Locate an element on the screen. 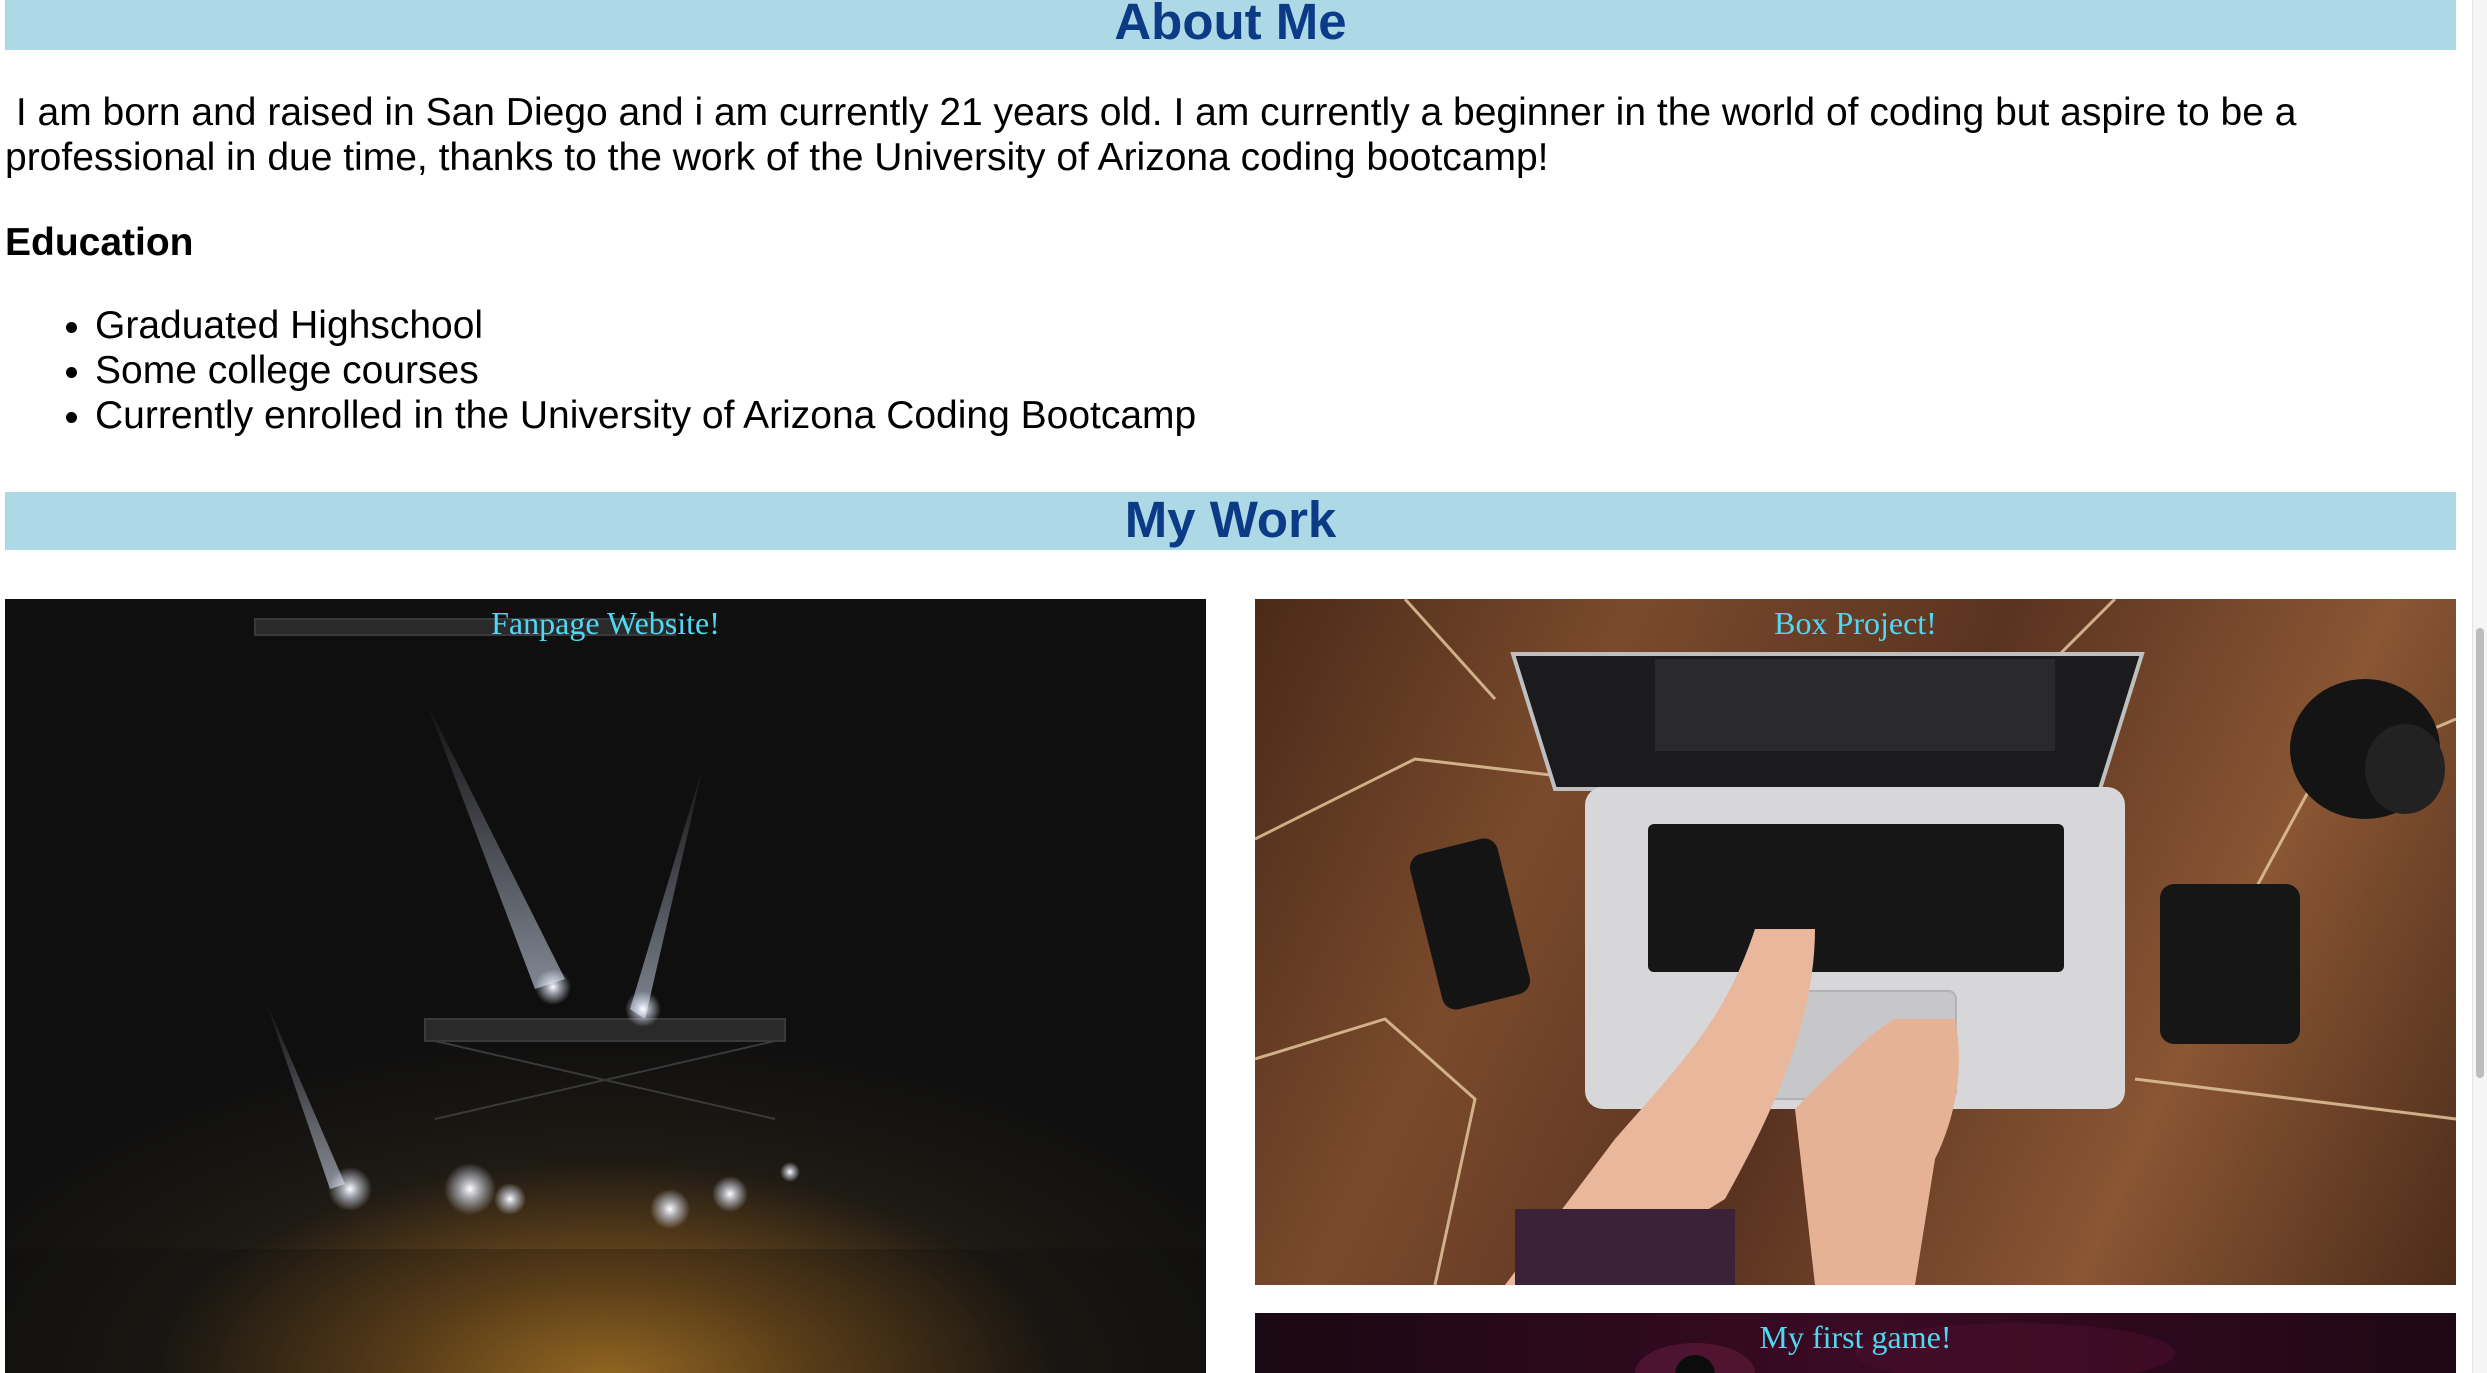  scrollbar-thumb is located at coordinates (2480, 853).